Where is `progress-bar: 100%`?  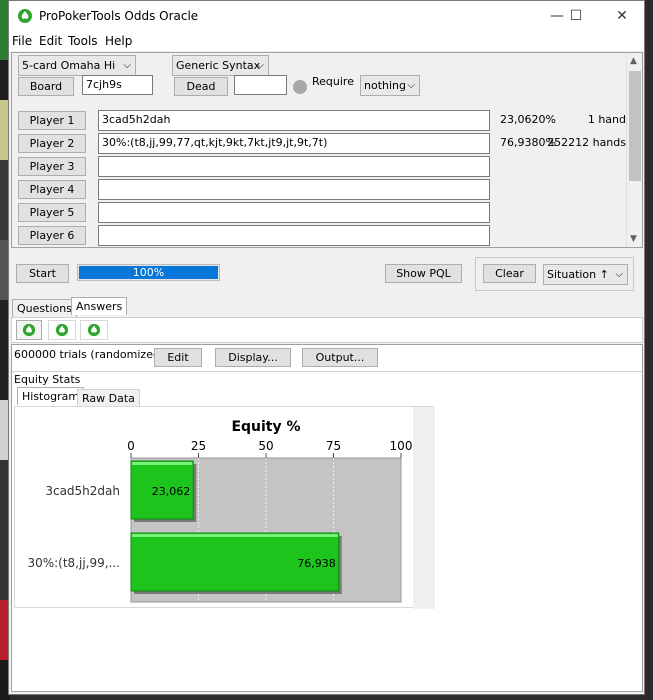 progress-bar: 100% is located at coordinates (148, 272).